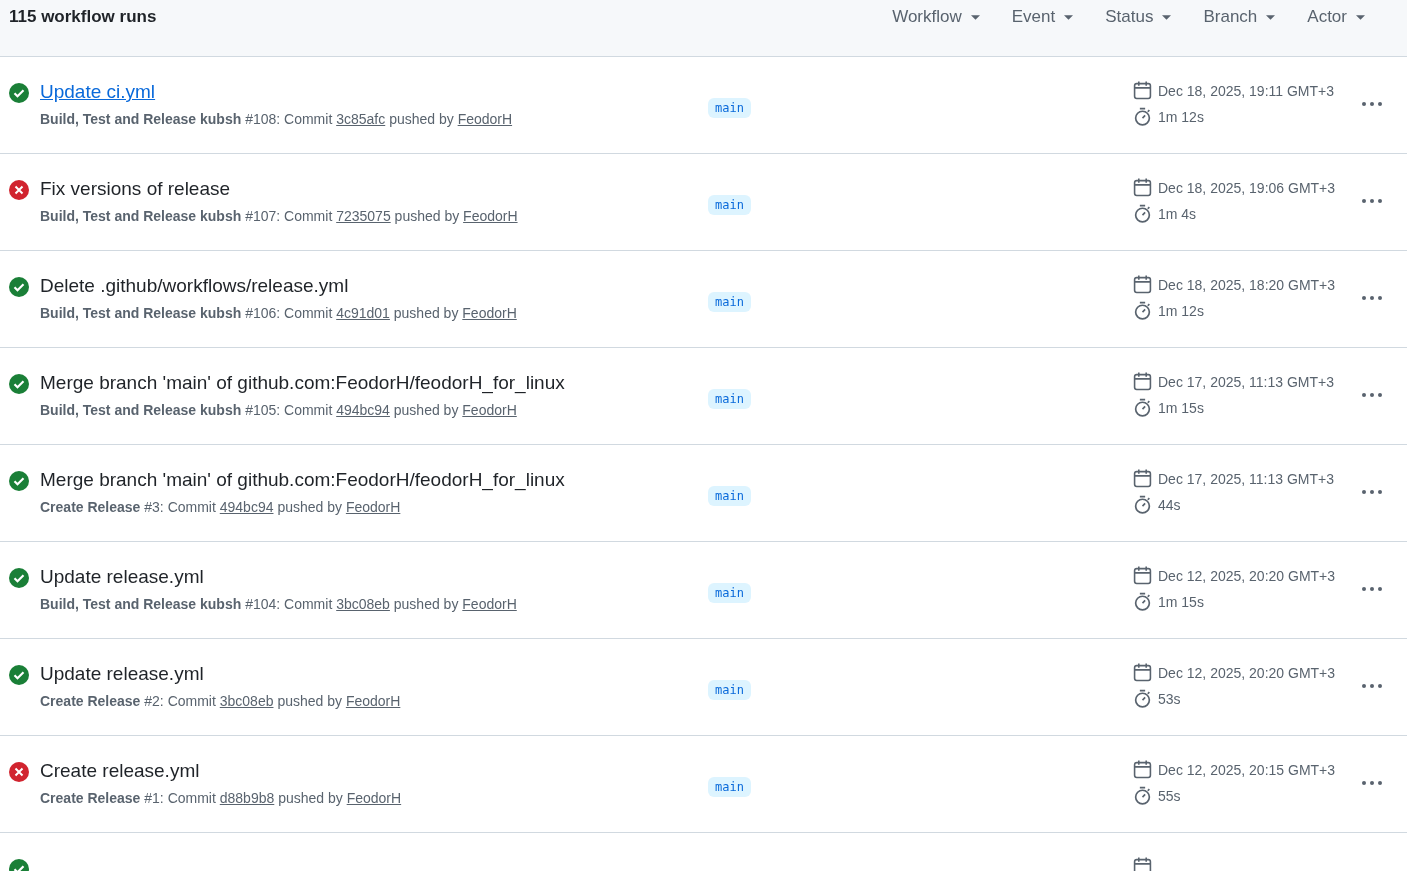  Describe the element at coordinates (1247, 769) in the screenshot. I see `run-date: Dec 12, 2025, 20:15 GMT+3` at that location.